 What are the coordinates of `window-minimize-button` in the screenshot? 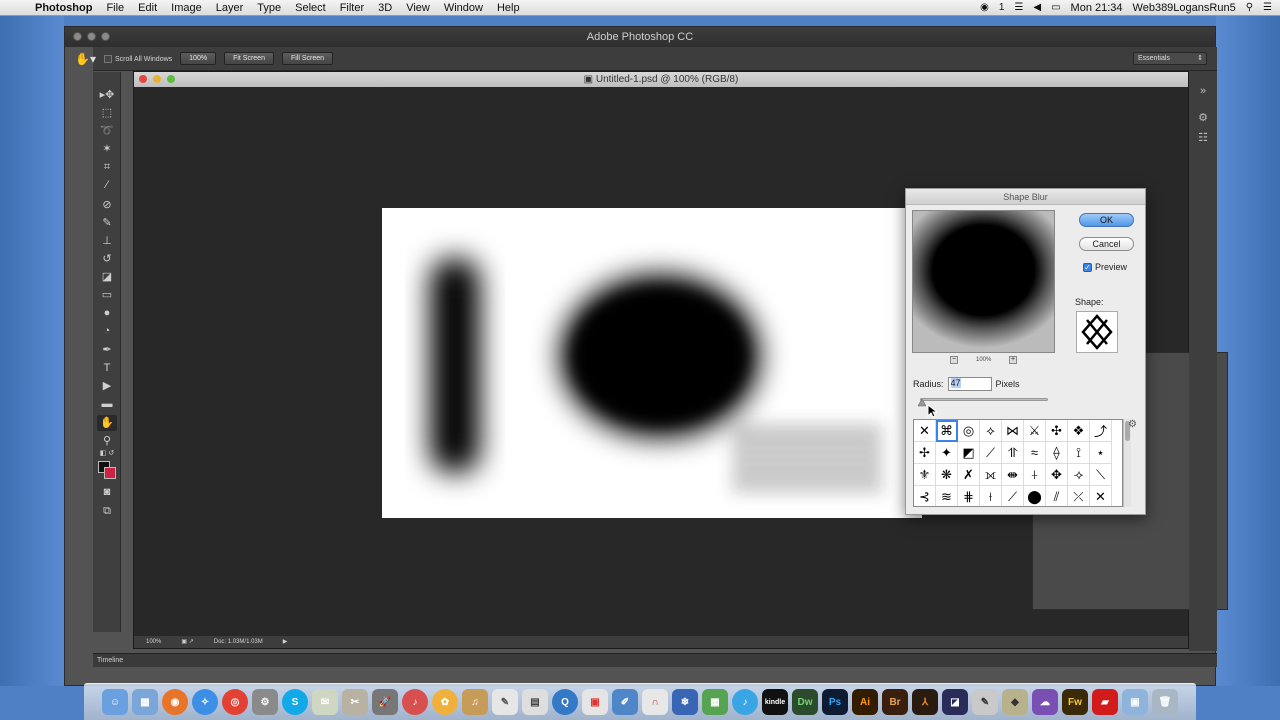 It's located at (91, 36).